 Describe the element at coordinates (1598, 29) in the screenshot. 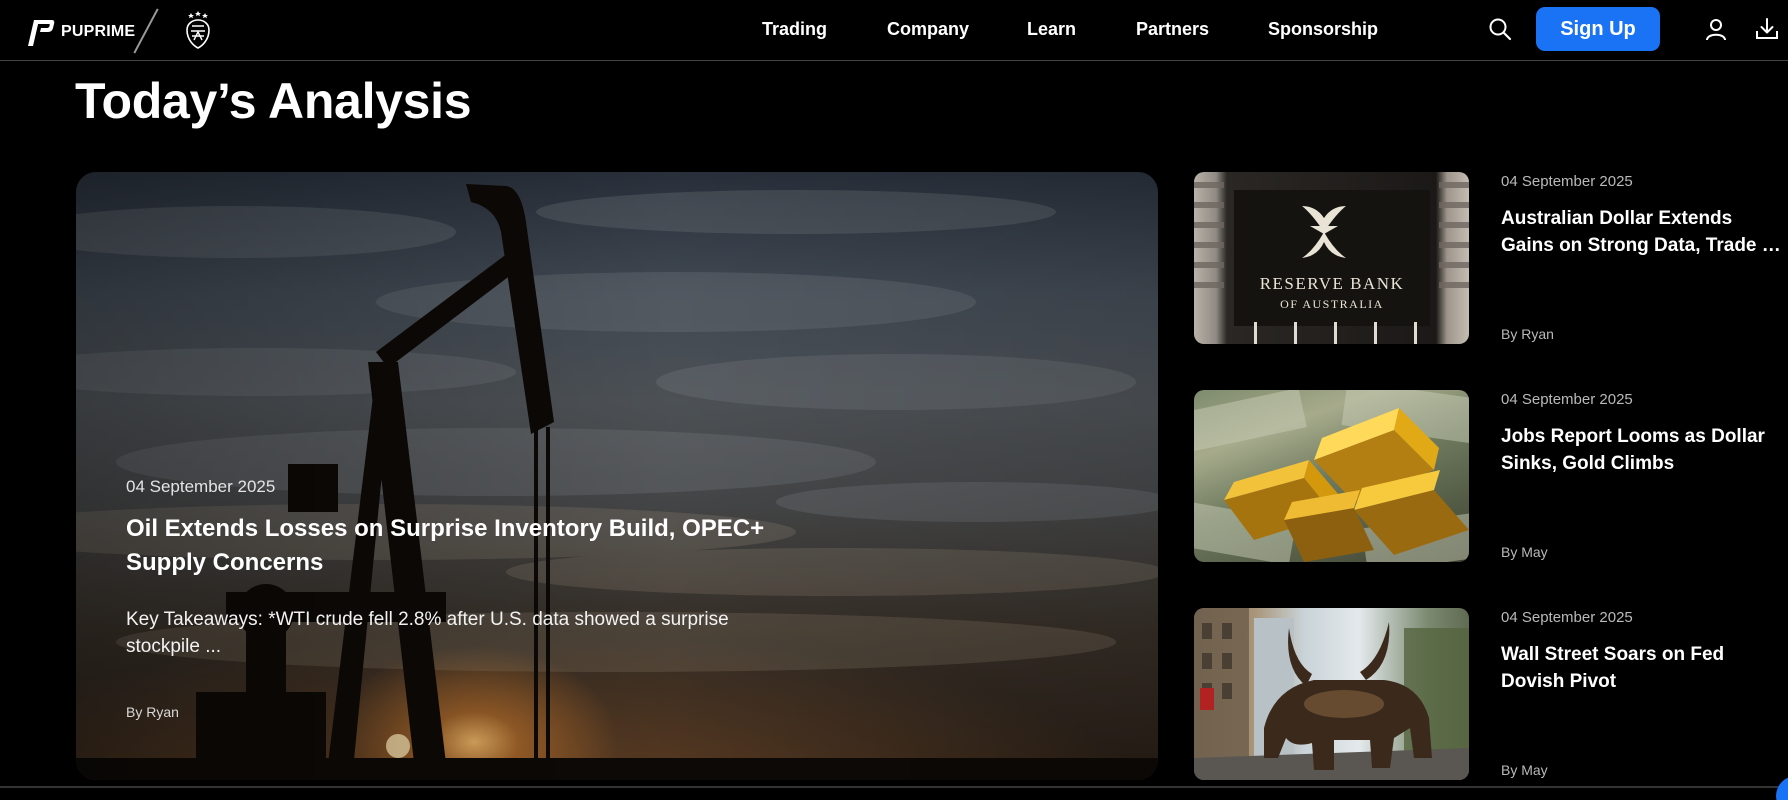

I see `sign-up-button: Sign Up` at that location.